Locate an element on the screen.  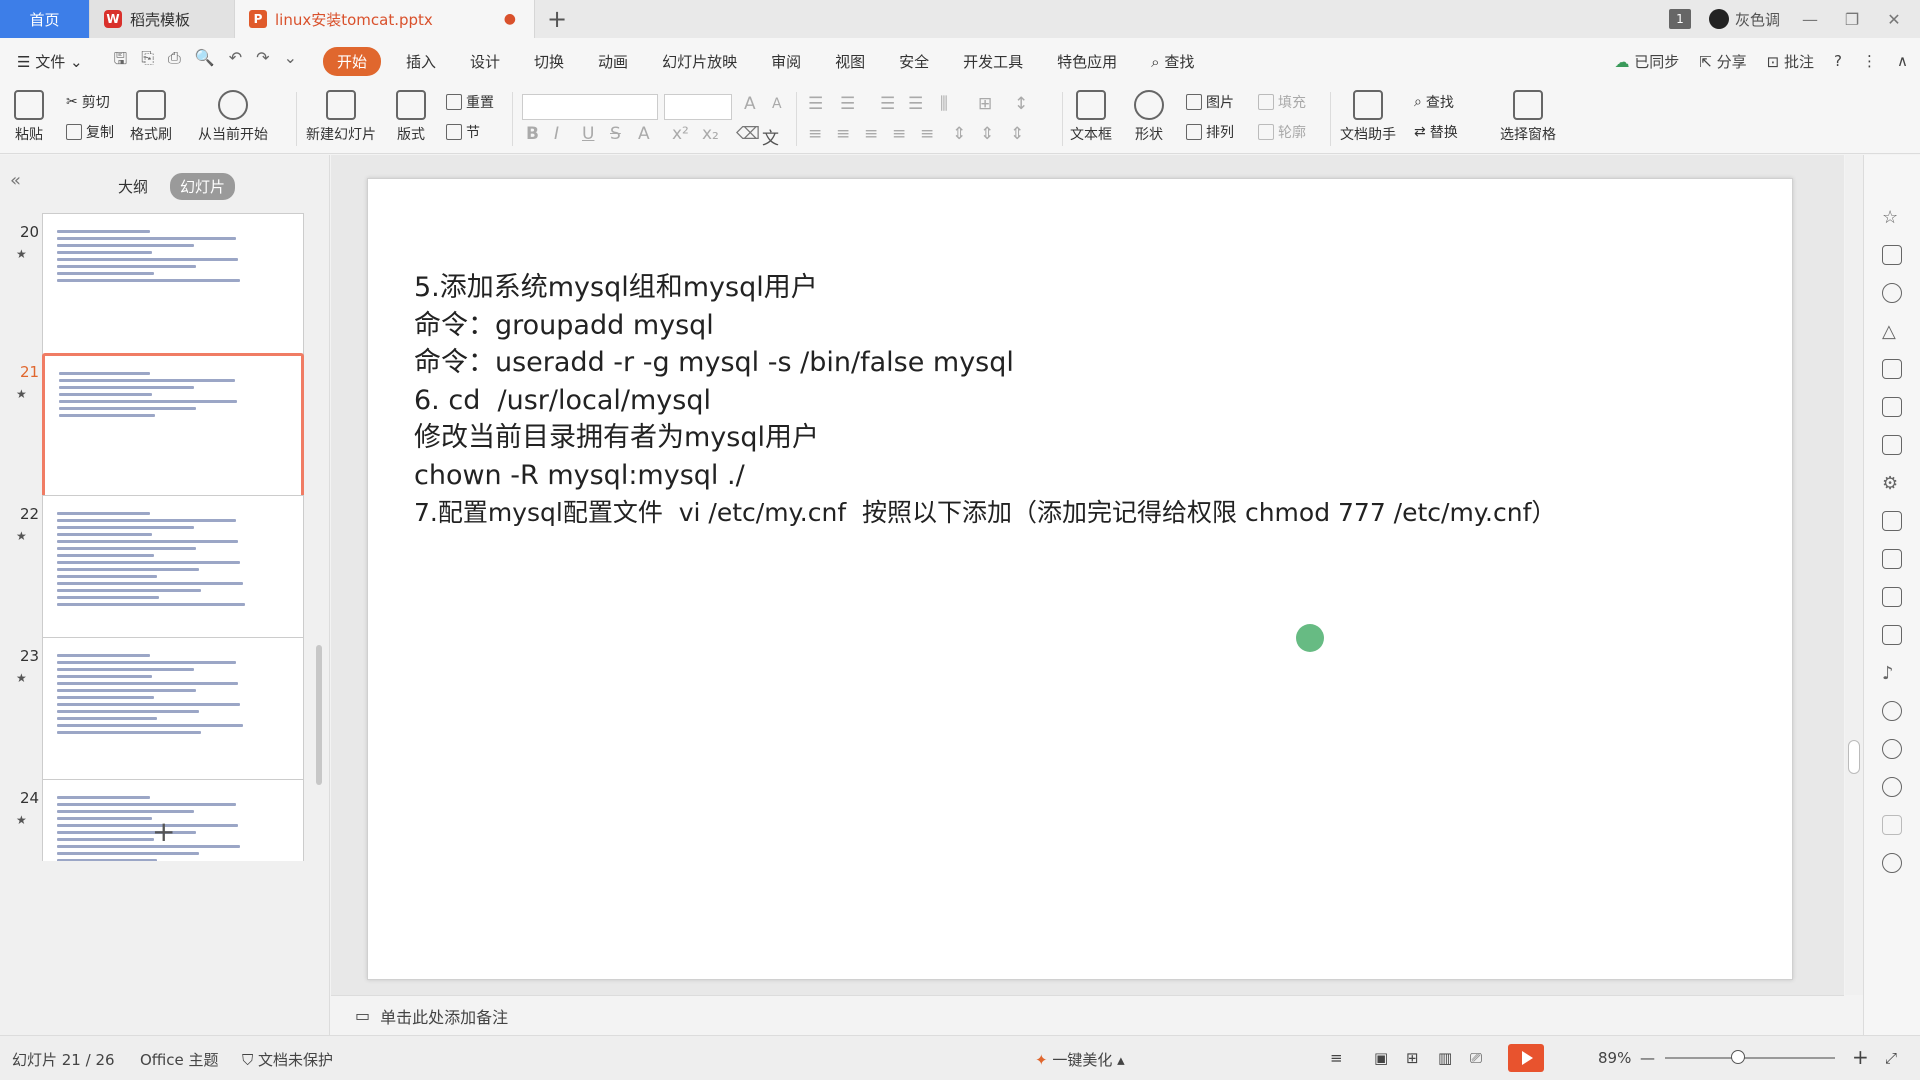
sorter-view-icon: ⊞ is located at coordinates (1412, 1058).